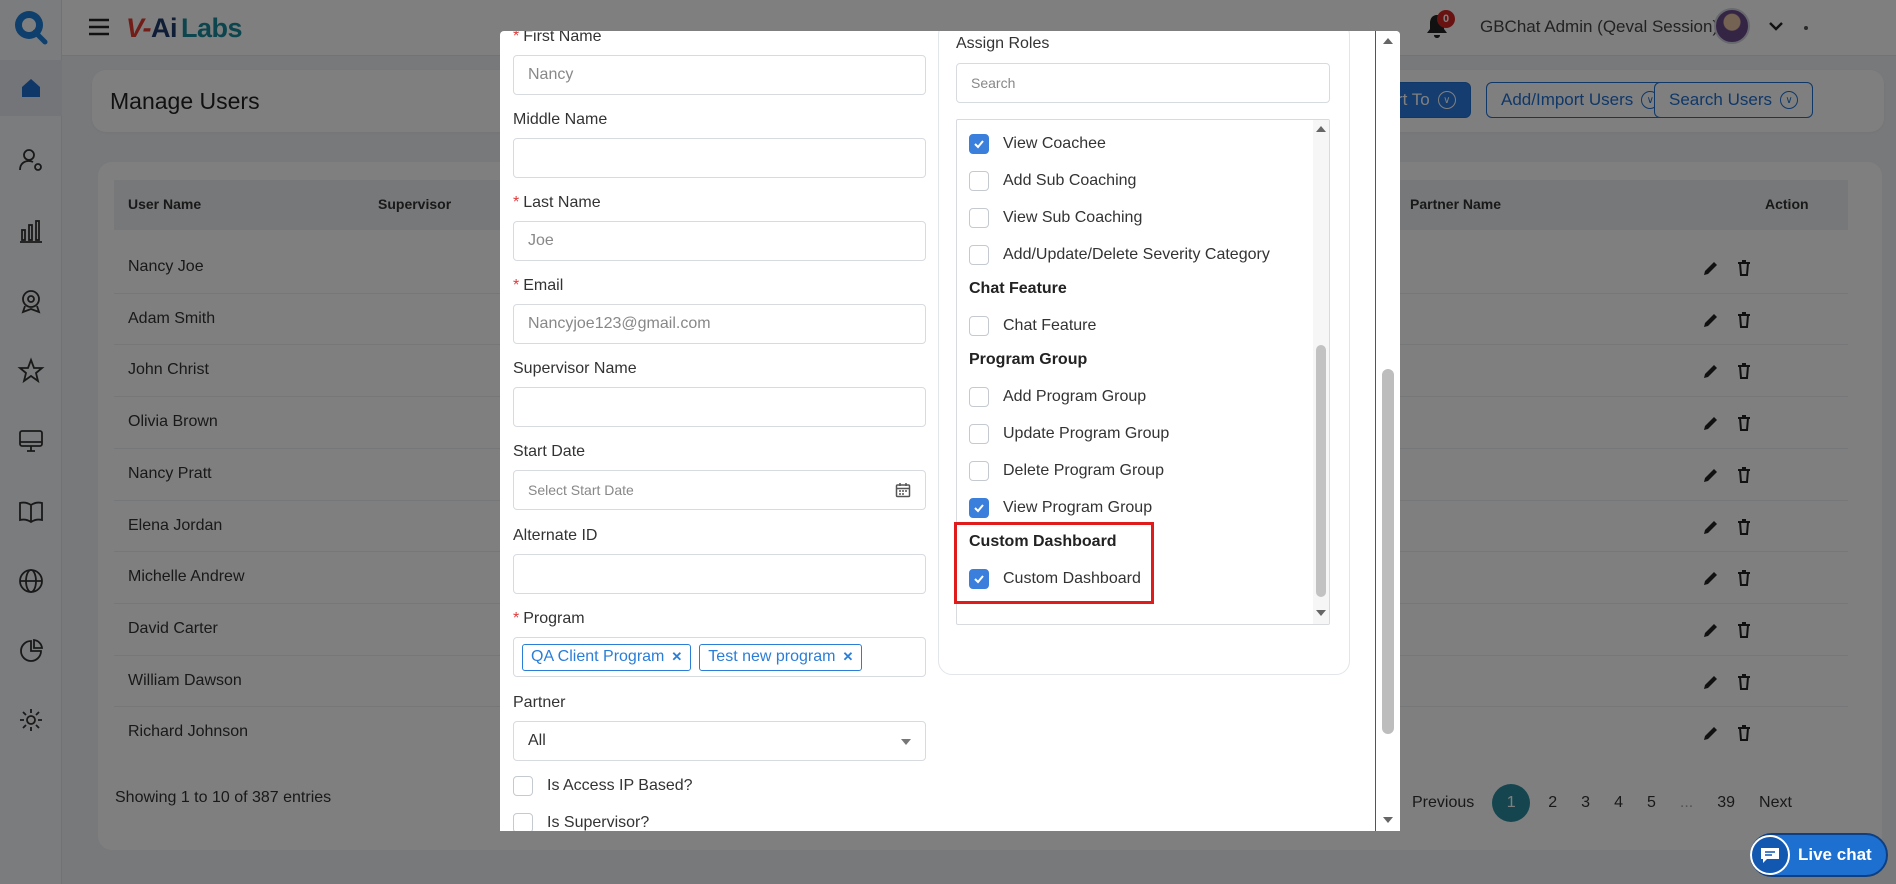 This screenshot has height=884, width=1896. Describe the element at coordinates (719, 158) in the screenshot. I see `middle-name-field` at that location.